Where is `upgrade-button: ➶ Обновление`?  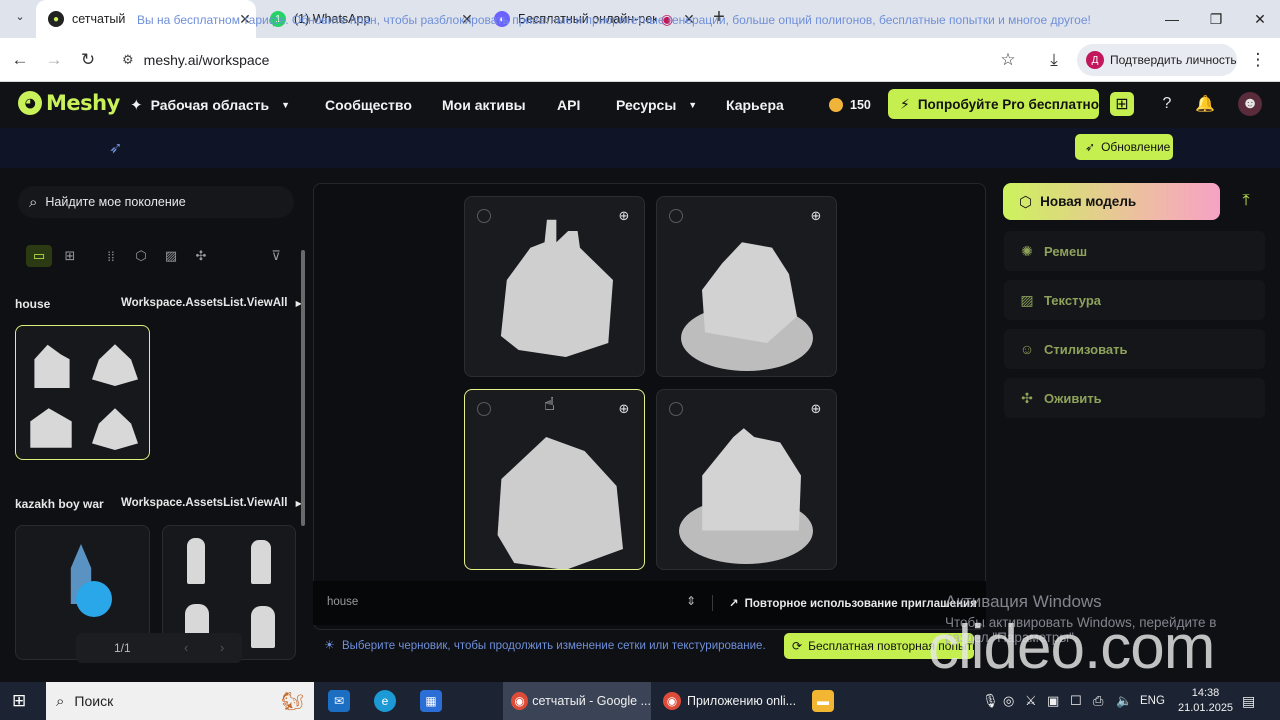
upgrade-button: ➶ Обновление is located at coordinates (1124, 147).